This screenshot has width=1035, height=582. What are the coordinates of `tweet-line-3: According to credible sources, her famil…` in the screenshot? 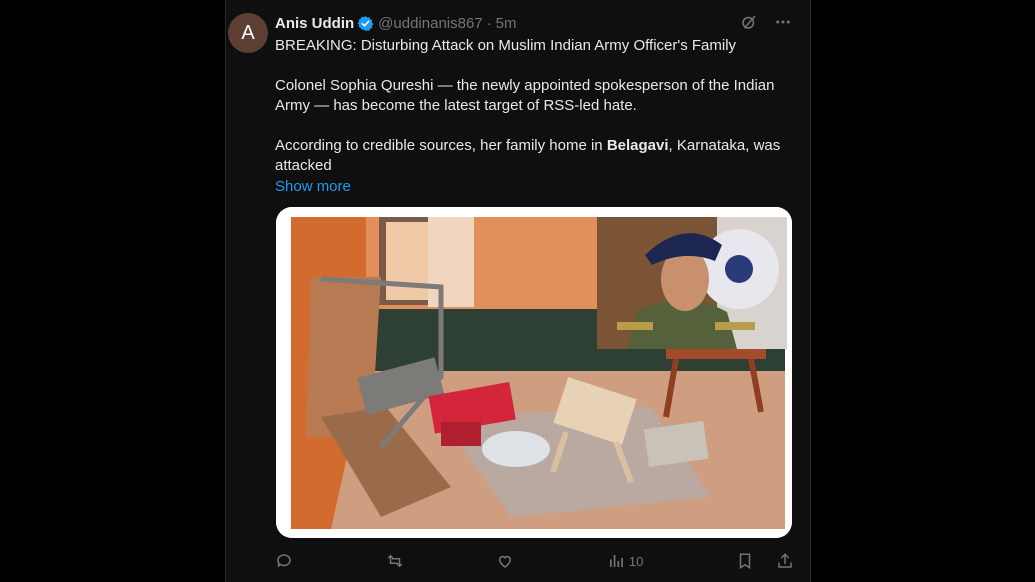 It's located at (537, 156).